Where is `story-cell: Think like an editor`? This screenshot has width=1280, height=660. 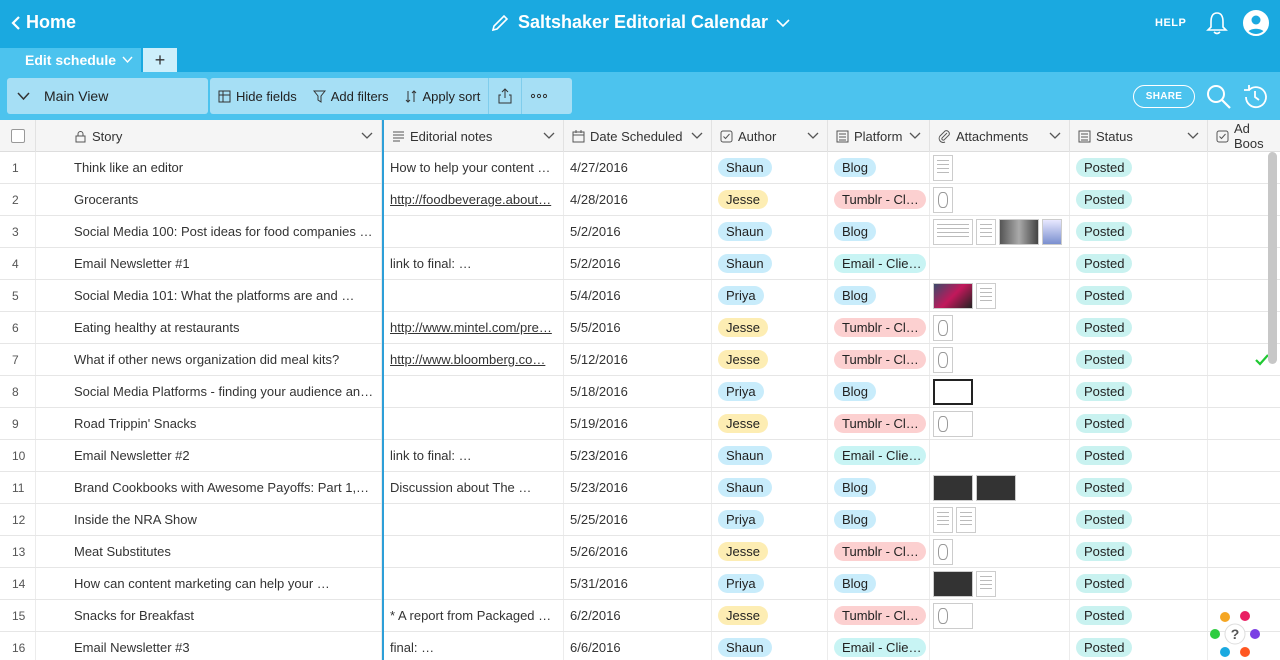
story-cell: Think like an editor is located at coordinates (209, 167).